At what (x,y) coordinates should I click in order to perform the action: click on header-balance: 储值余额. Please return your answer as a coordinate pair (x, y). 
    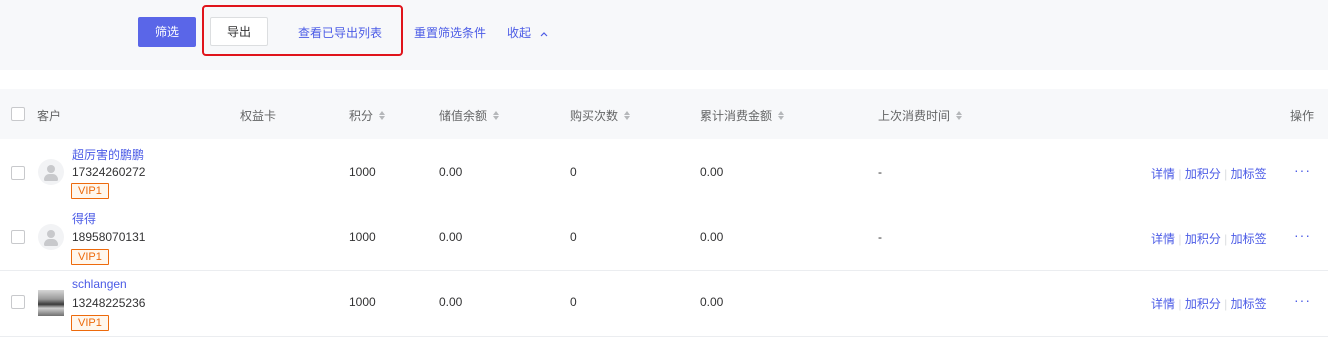
    Looking at the image, I should click on (469, 115).